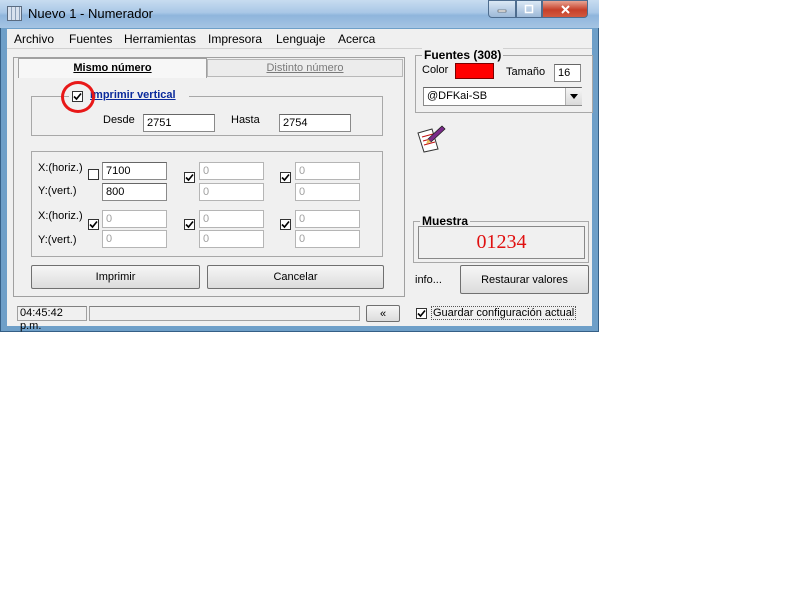 This screenshot has width=800, height=600. I want to click on x-label-row2: X:(horiz.), so click(60, 216).